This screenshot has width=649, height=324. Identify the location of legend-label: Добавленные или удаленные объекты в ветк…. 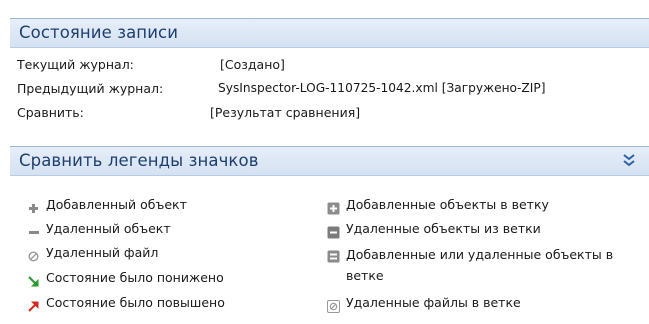
(480, 265).